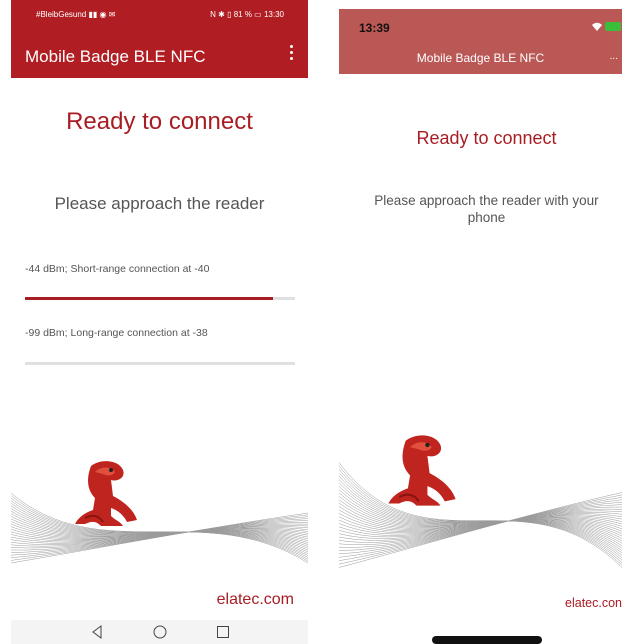 The height and width of the screenshot is (644, 622). What do you see at coordinates (159, 15) in the screenshot?
I see `android-status-bar: #BleibGesund ▮▮ ◉ ✉ N ✱ ▯ 81 % ▭ 13:30` at bounding box center [159, 15].